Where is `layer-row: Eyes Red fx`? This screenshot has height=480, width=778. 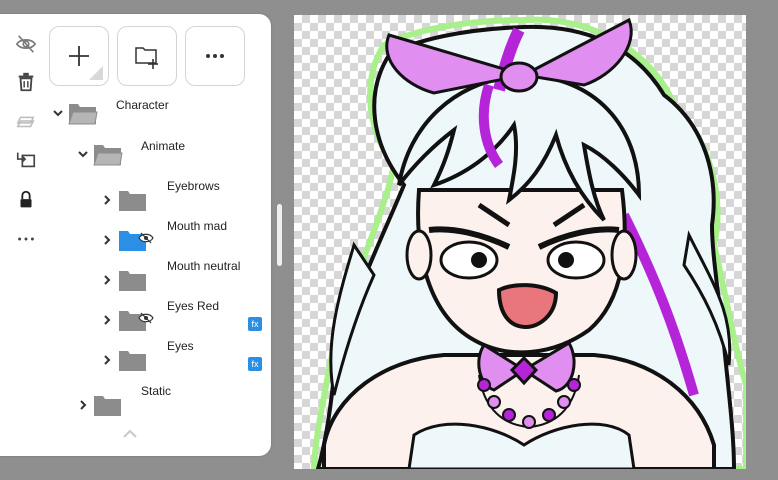
layer-row: Eyes Red fx is located at coordinates (131, 319).